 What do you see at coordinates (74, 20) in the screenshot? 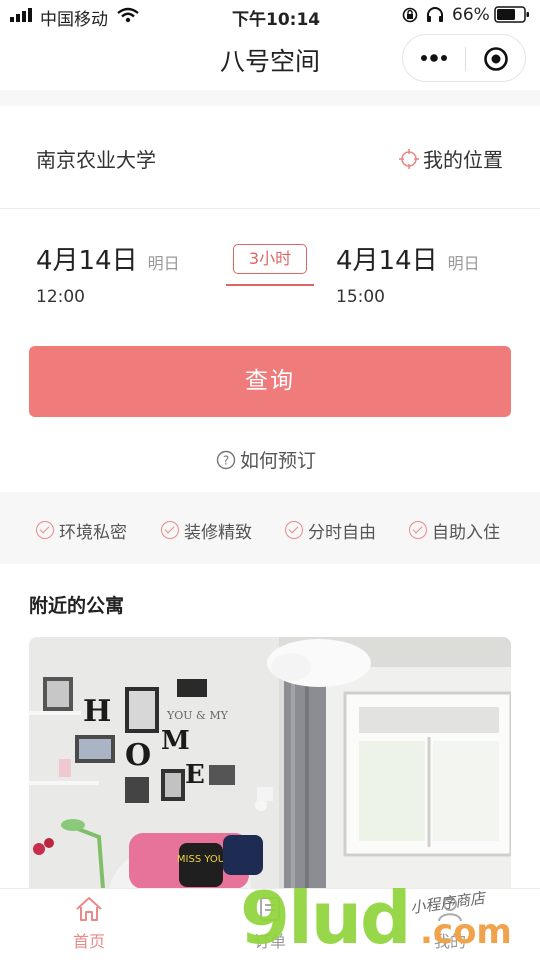
I see `carrier-label: 中国移动` at bounding box center [74, 20].